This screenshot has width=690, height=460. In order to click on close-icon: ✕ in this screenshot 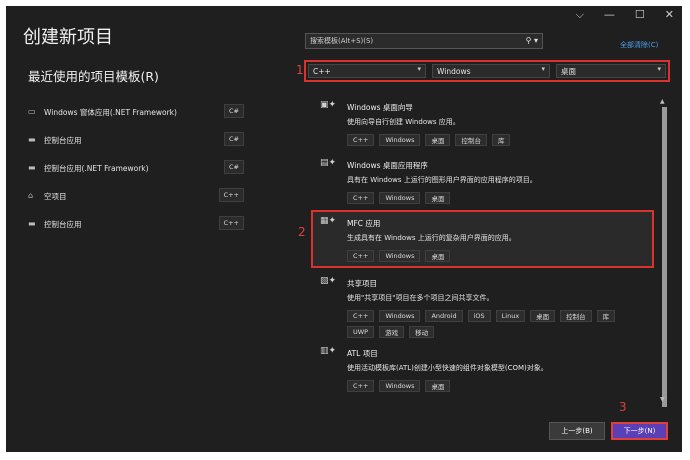, I will do `click(669, 15)`.